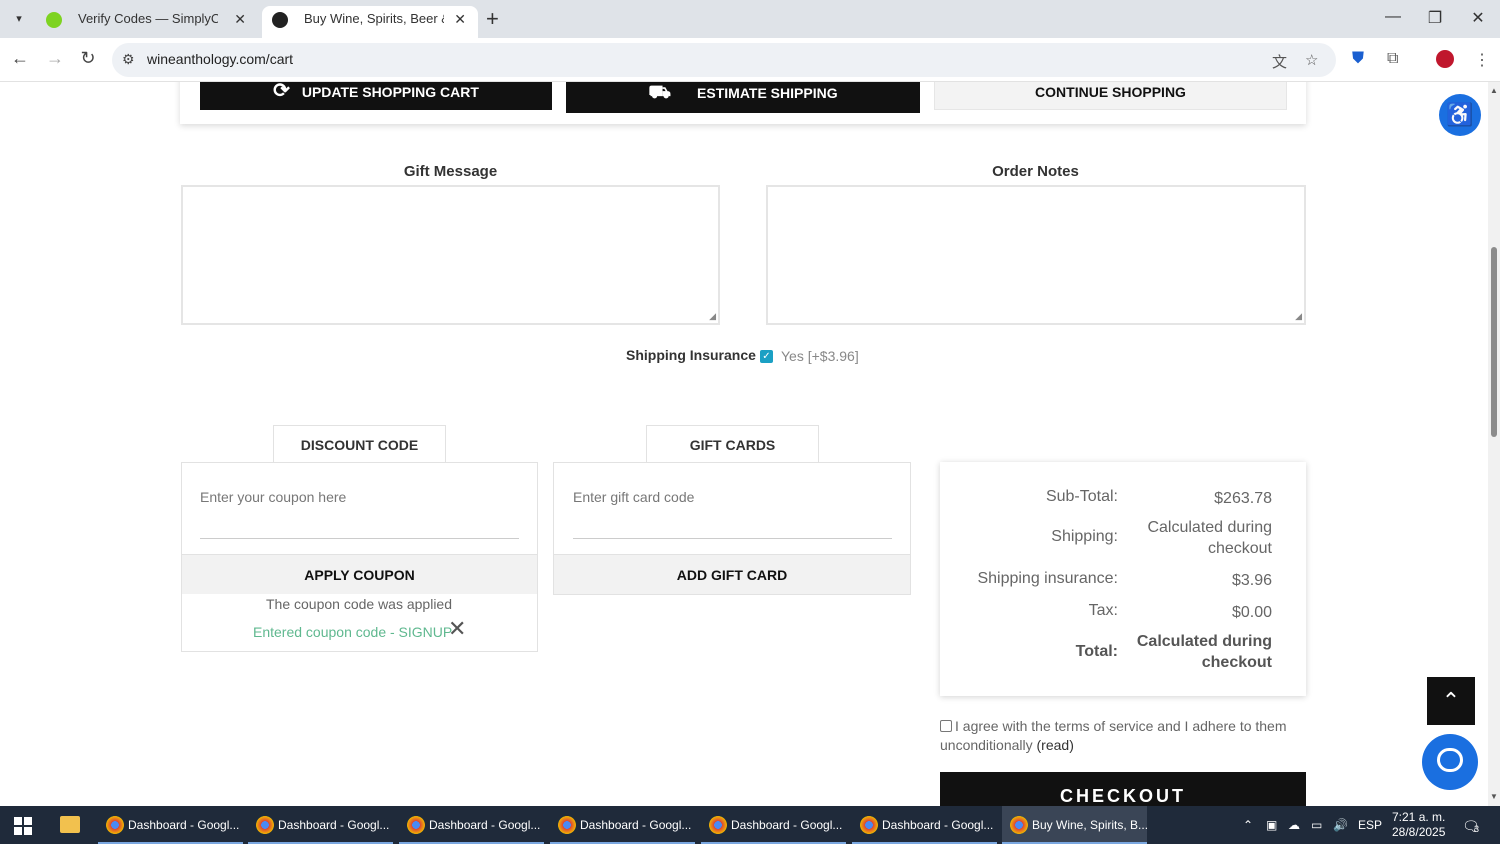  I want to click on restore-icon: ❐, so click(1435, 18).